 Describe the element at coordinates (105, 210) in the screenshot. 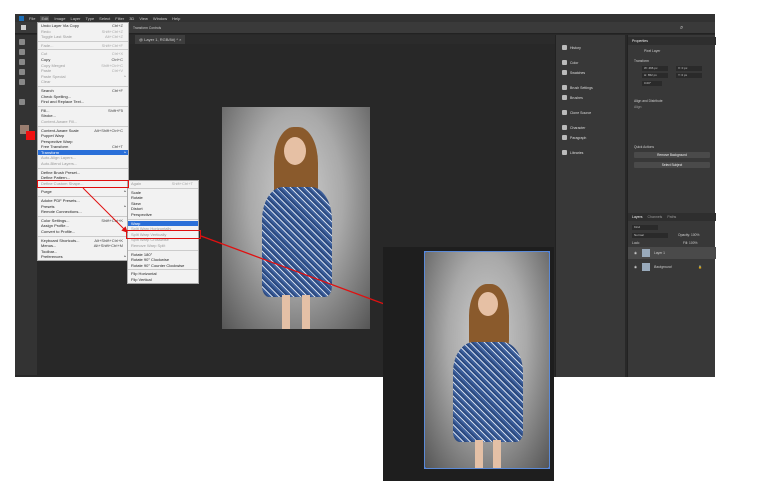

I see `arrow-transform-to-warp` at that location.